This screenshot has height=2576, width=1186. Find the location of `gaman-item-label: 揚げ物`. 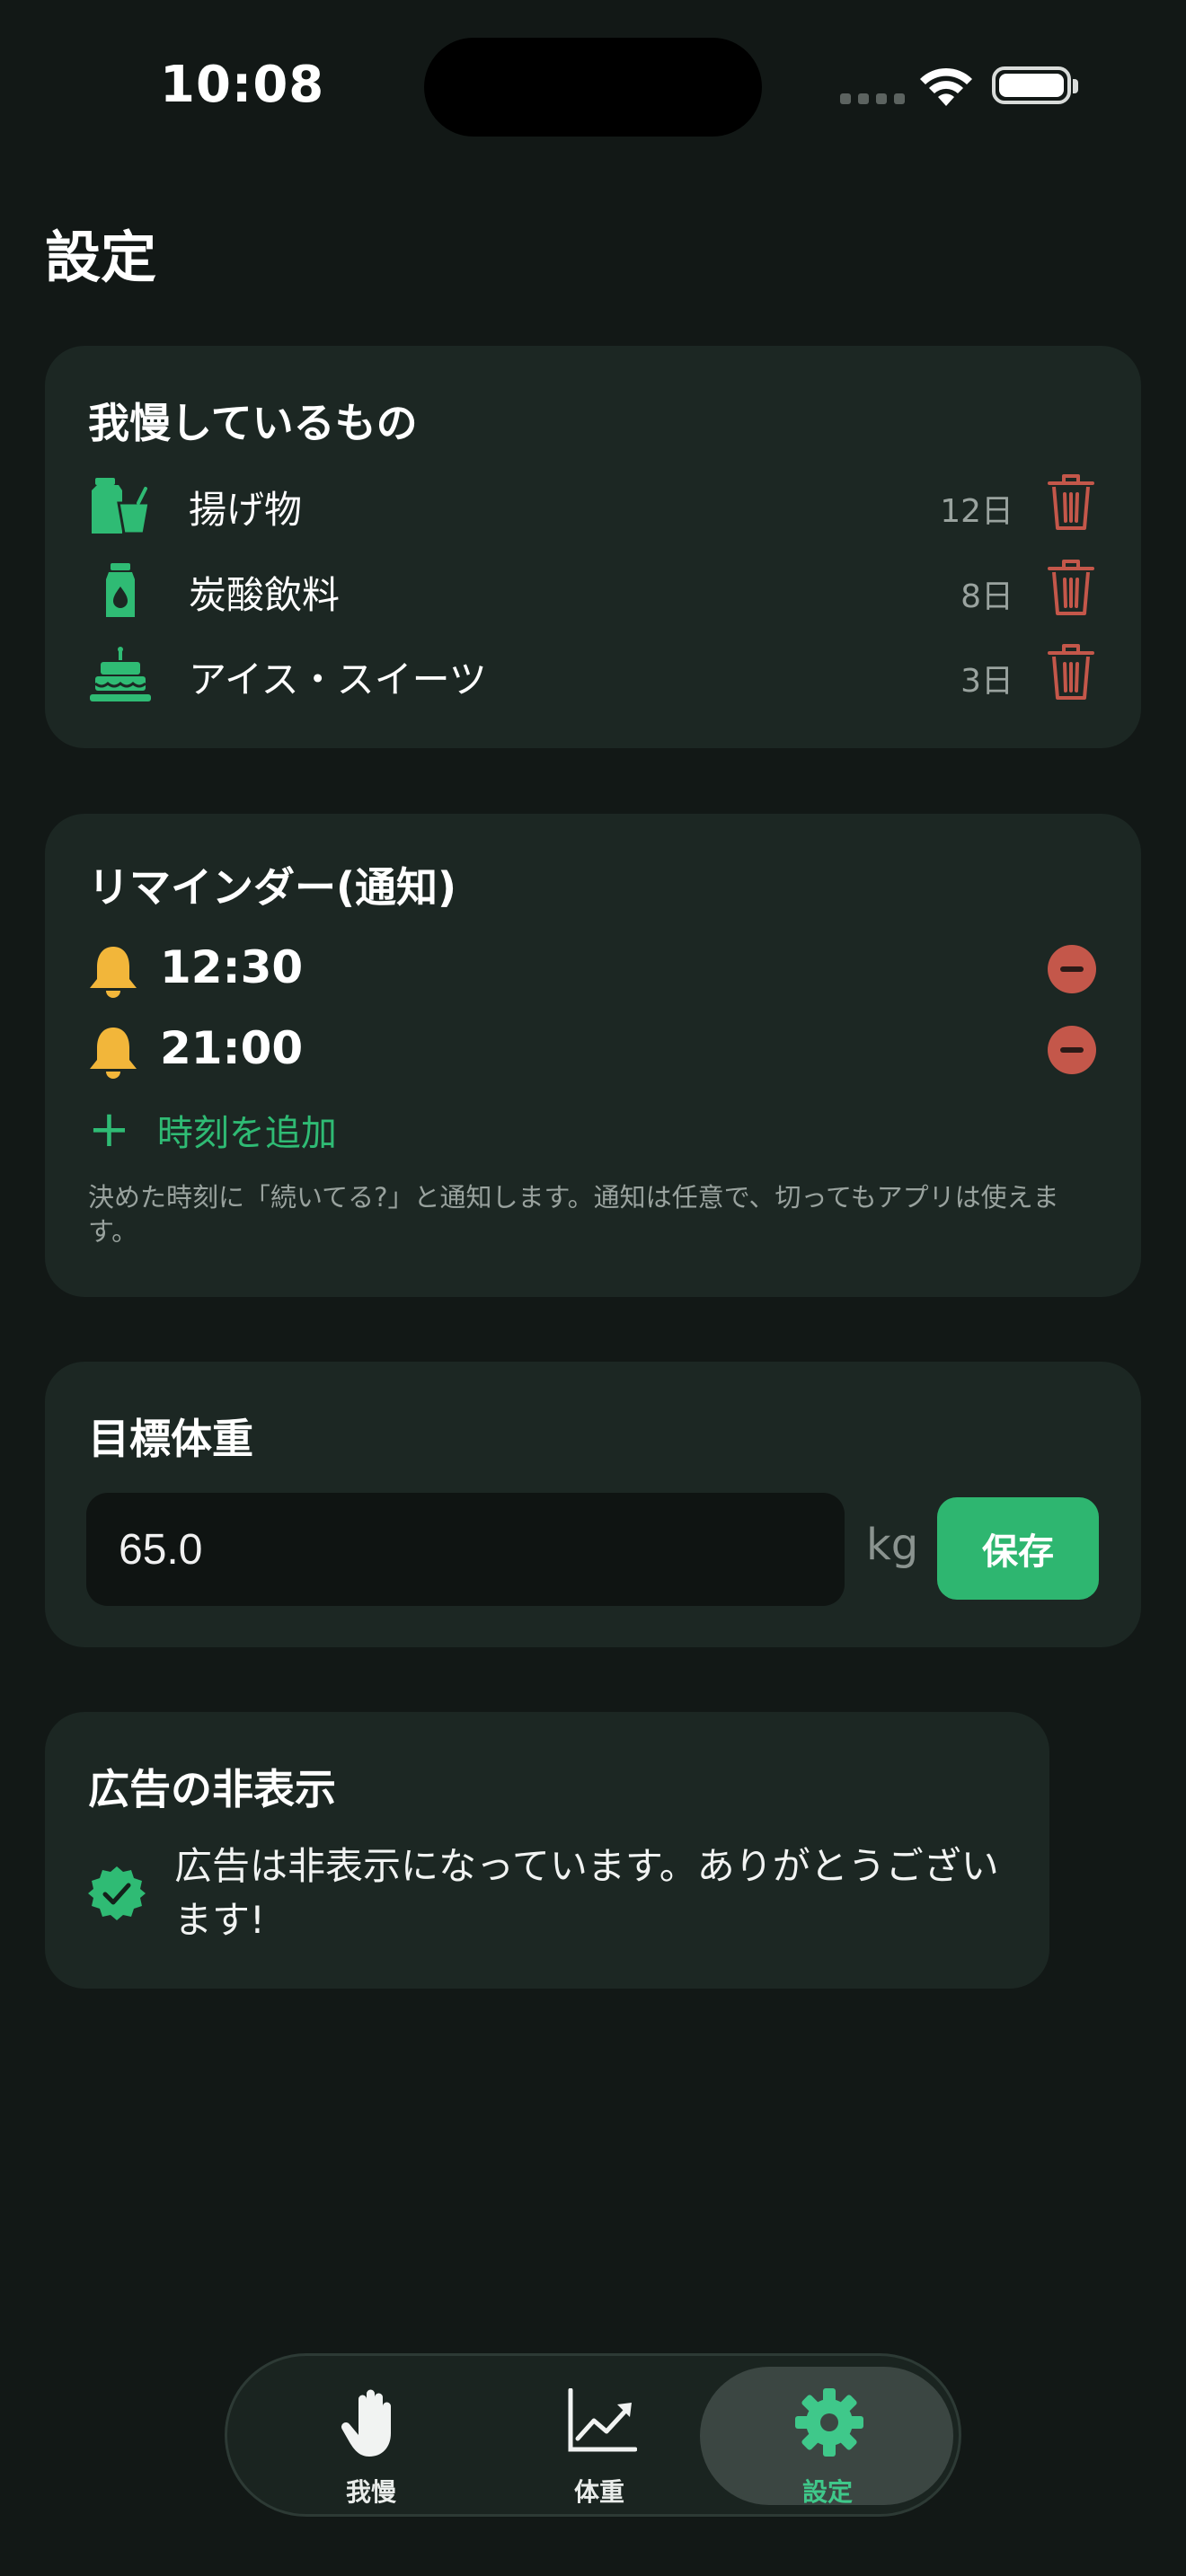

gaman-item-label: 揚げ物 is located at coordinates (246, 510).